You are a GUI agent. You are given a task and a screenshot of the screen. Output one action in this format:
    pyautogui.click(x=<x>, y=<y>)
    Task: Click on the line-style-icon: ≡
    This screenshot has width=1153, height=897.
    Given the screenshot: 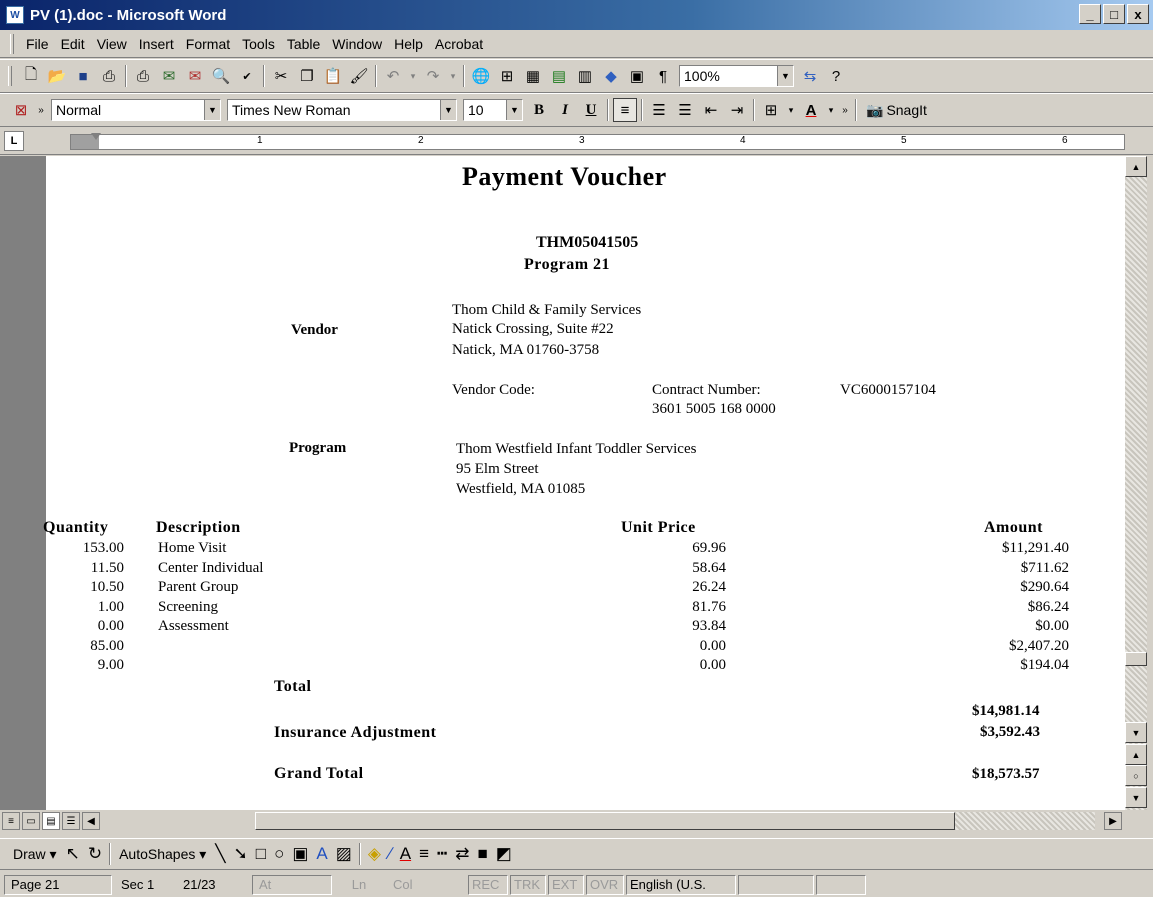 What is the action you would take?
    pyautogui.click(x=424, y=854)
    